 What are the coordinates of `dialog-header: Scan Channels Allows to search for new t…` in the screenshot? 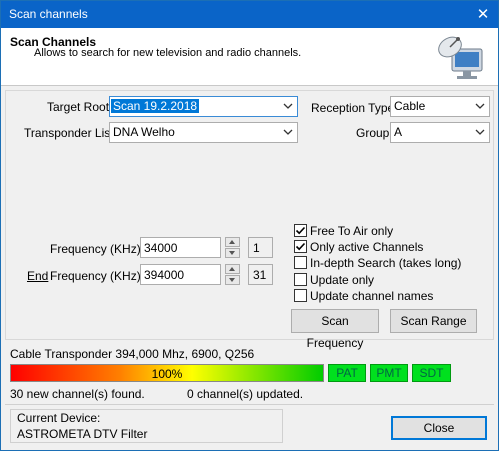 It's located at (249, 57).